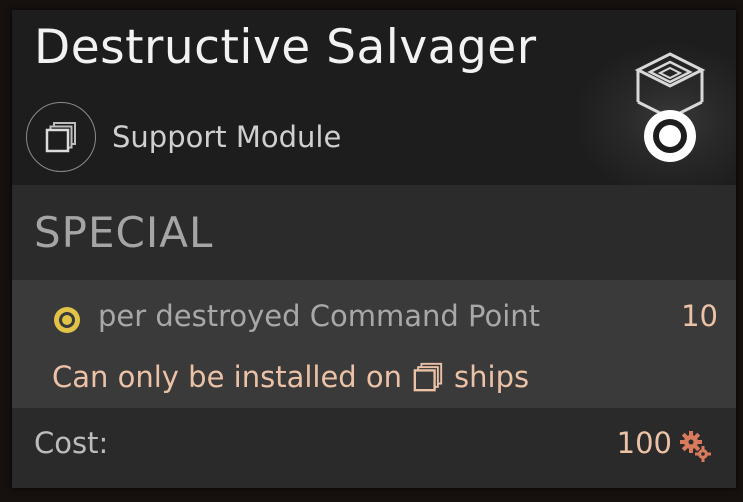  Describe the element at coordinates (67, 320) in the screenshot. I see `resource-coin-icon` at that location.